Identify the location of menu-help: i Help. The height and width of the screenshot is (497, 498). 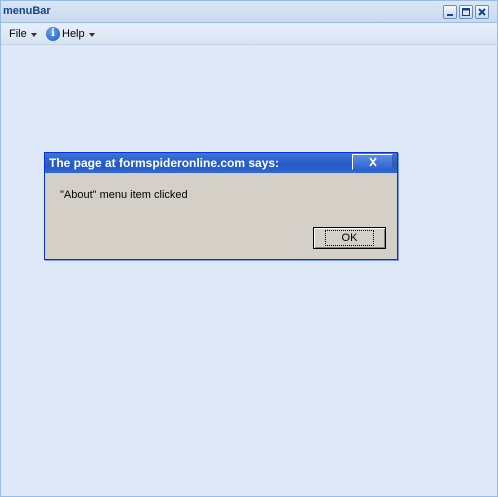
(70, 34).